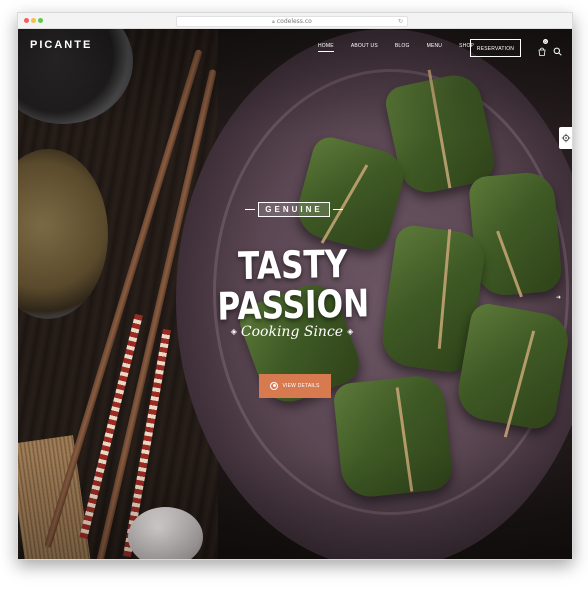 This screenshot has width=588, height=590. What do you see at coordinates (326, 47) in the screenshot?
I see `nav-item-home: HOME` at bounding box center [326, 47].